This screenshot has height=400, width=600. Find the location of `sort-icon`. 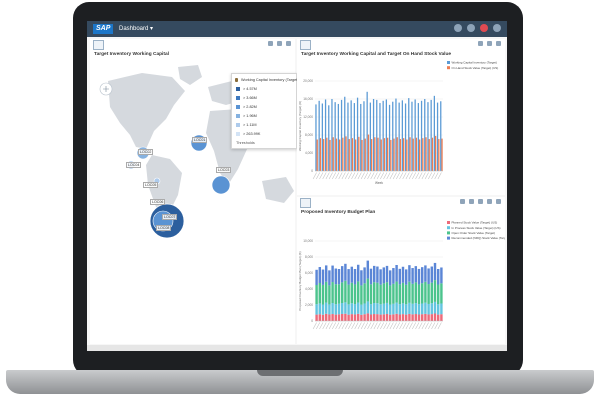

sort-icon is located at coordinates (462, 201).